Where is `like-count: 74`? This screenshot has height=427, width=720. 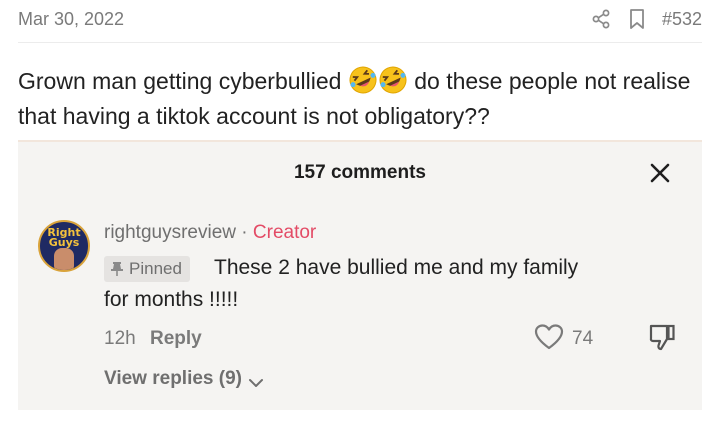 like-count: 74 is located at coordinates (583, 338).